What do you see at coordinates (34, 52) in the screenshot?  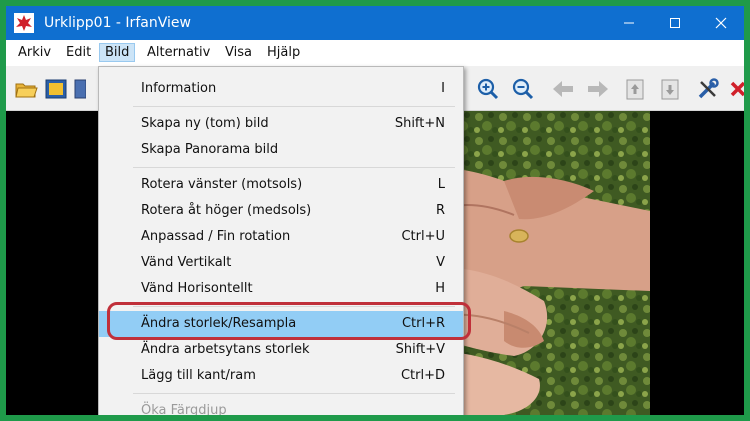 I see `menu-arkiv: Arkiv` at bounding box center [34, 52].